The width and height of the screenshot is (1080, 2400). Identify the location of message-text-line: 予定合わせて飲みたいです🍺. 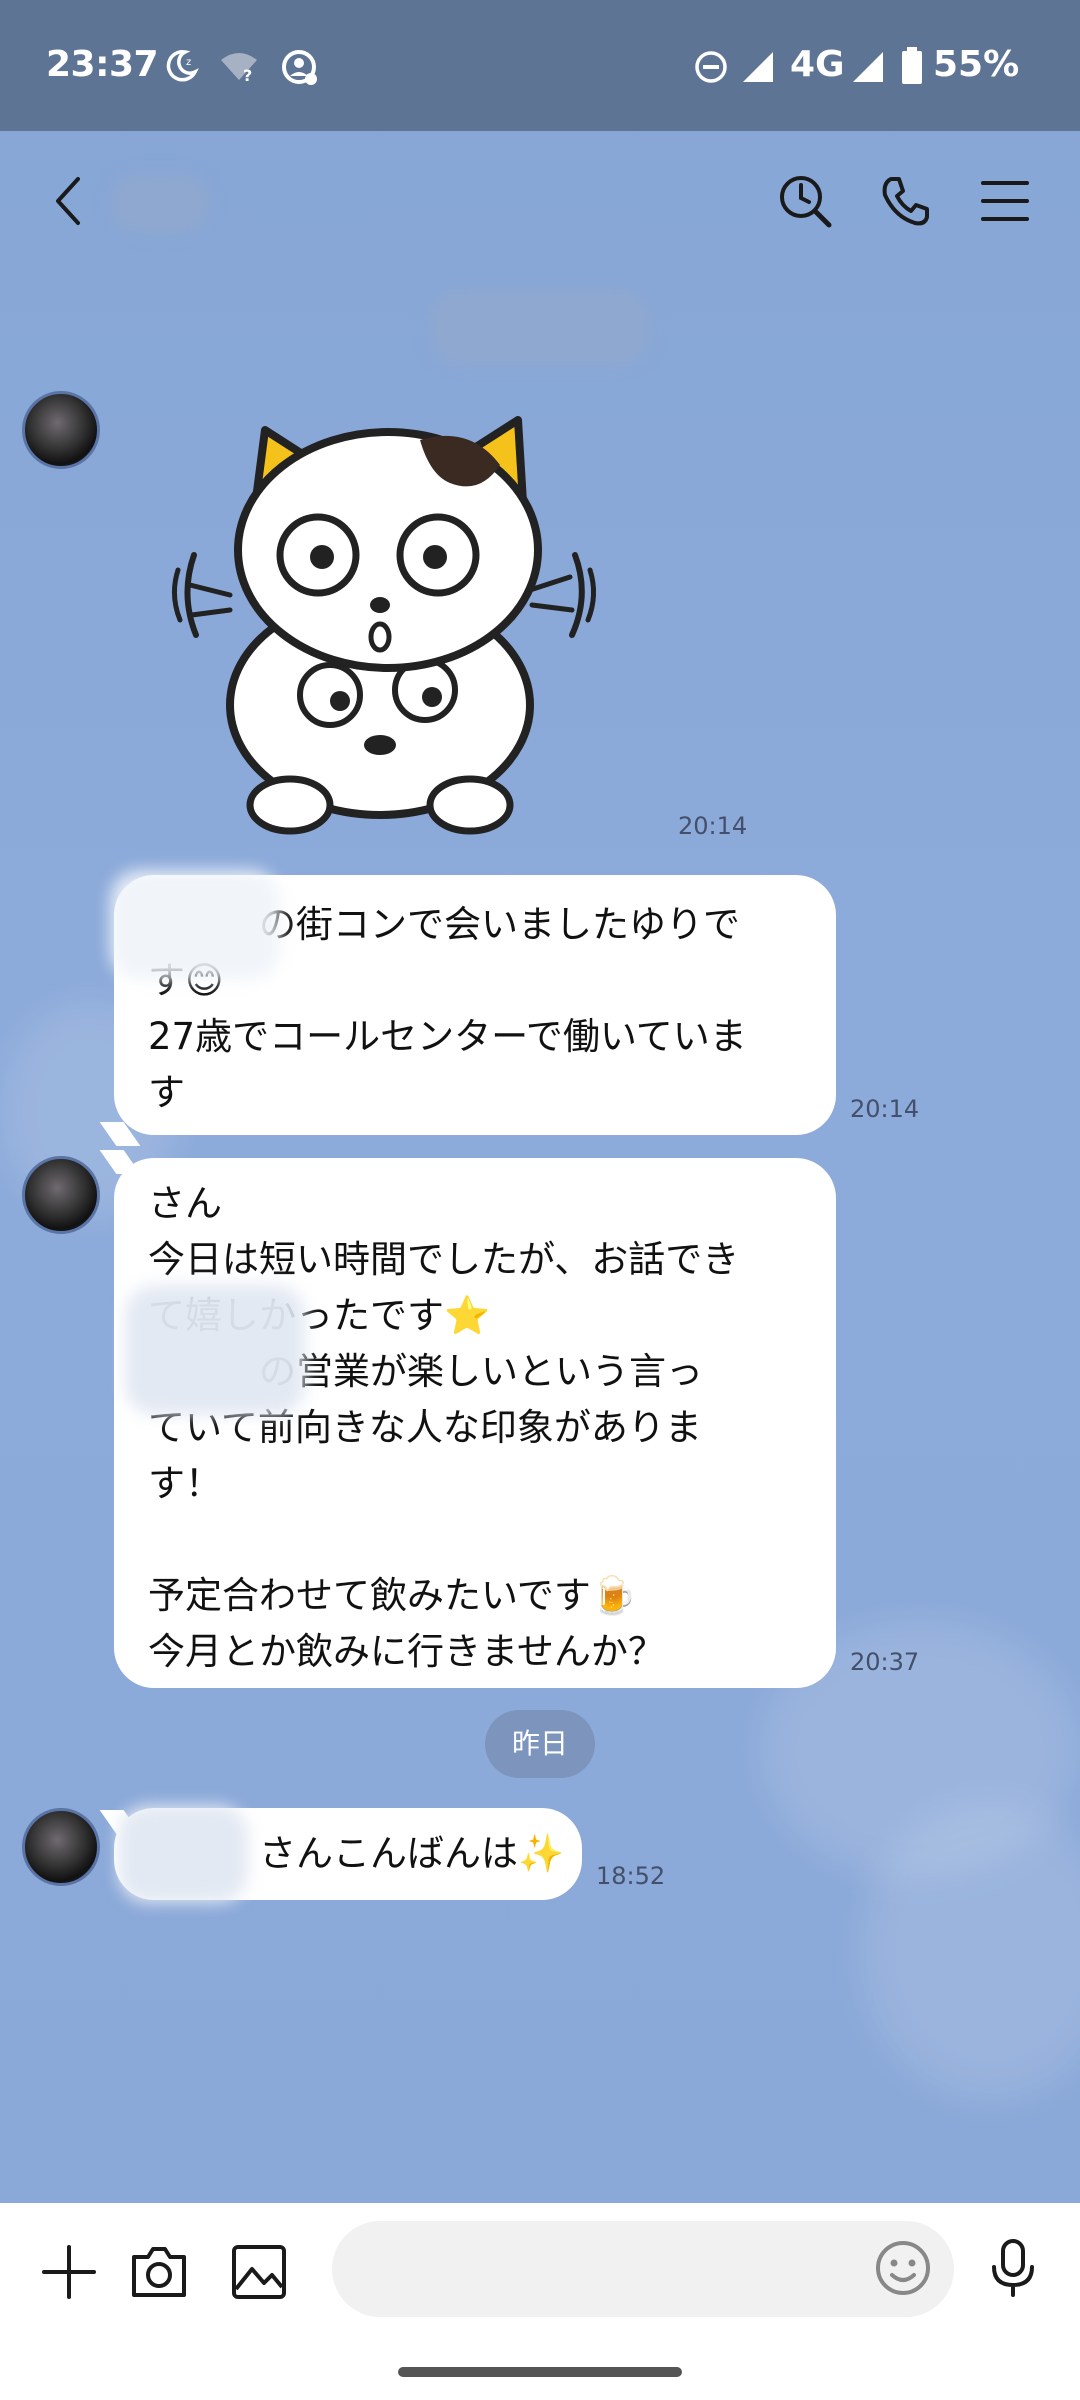
(392, 1595).